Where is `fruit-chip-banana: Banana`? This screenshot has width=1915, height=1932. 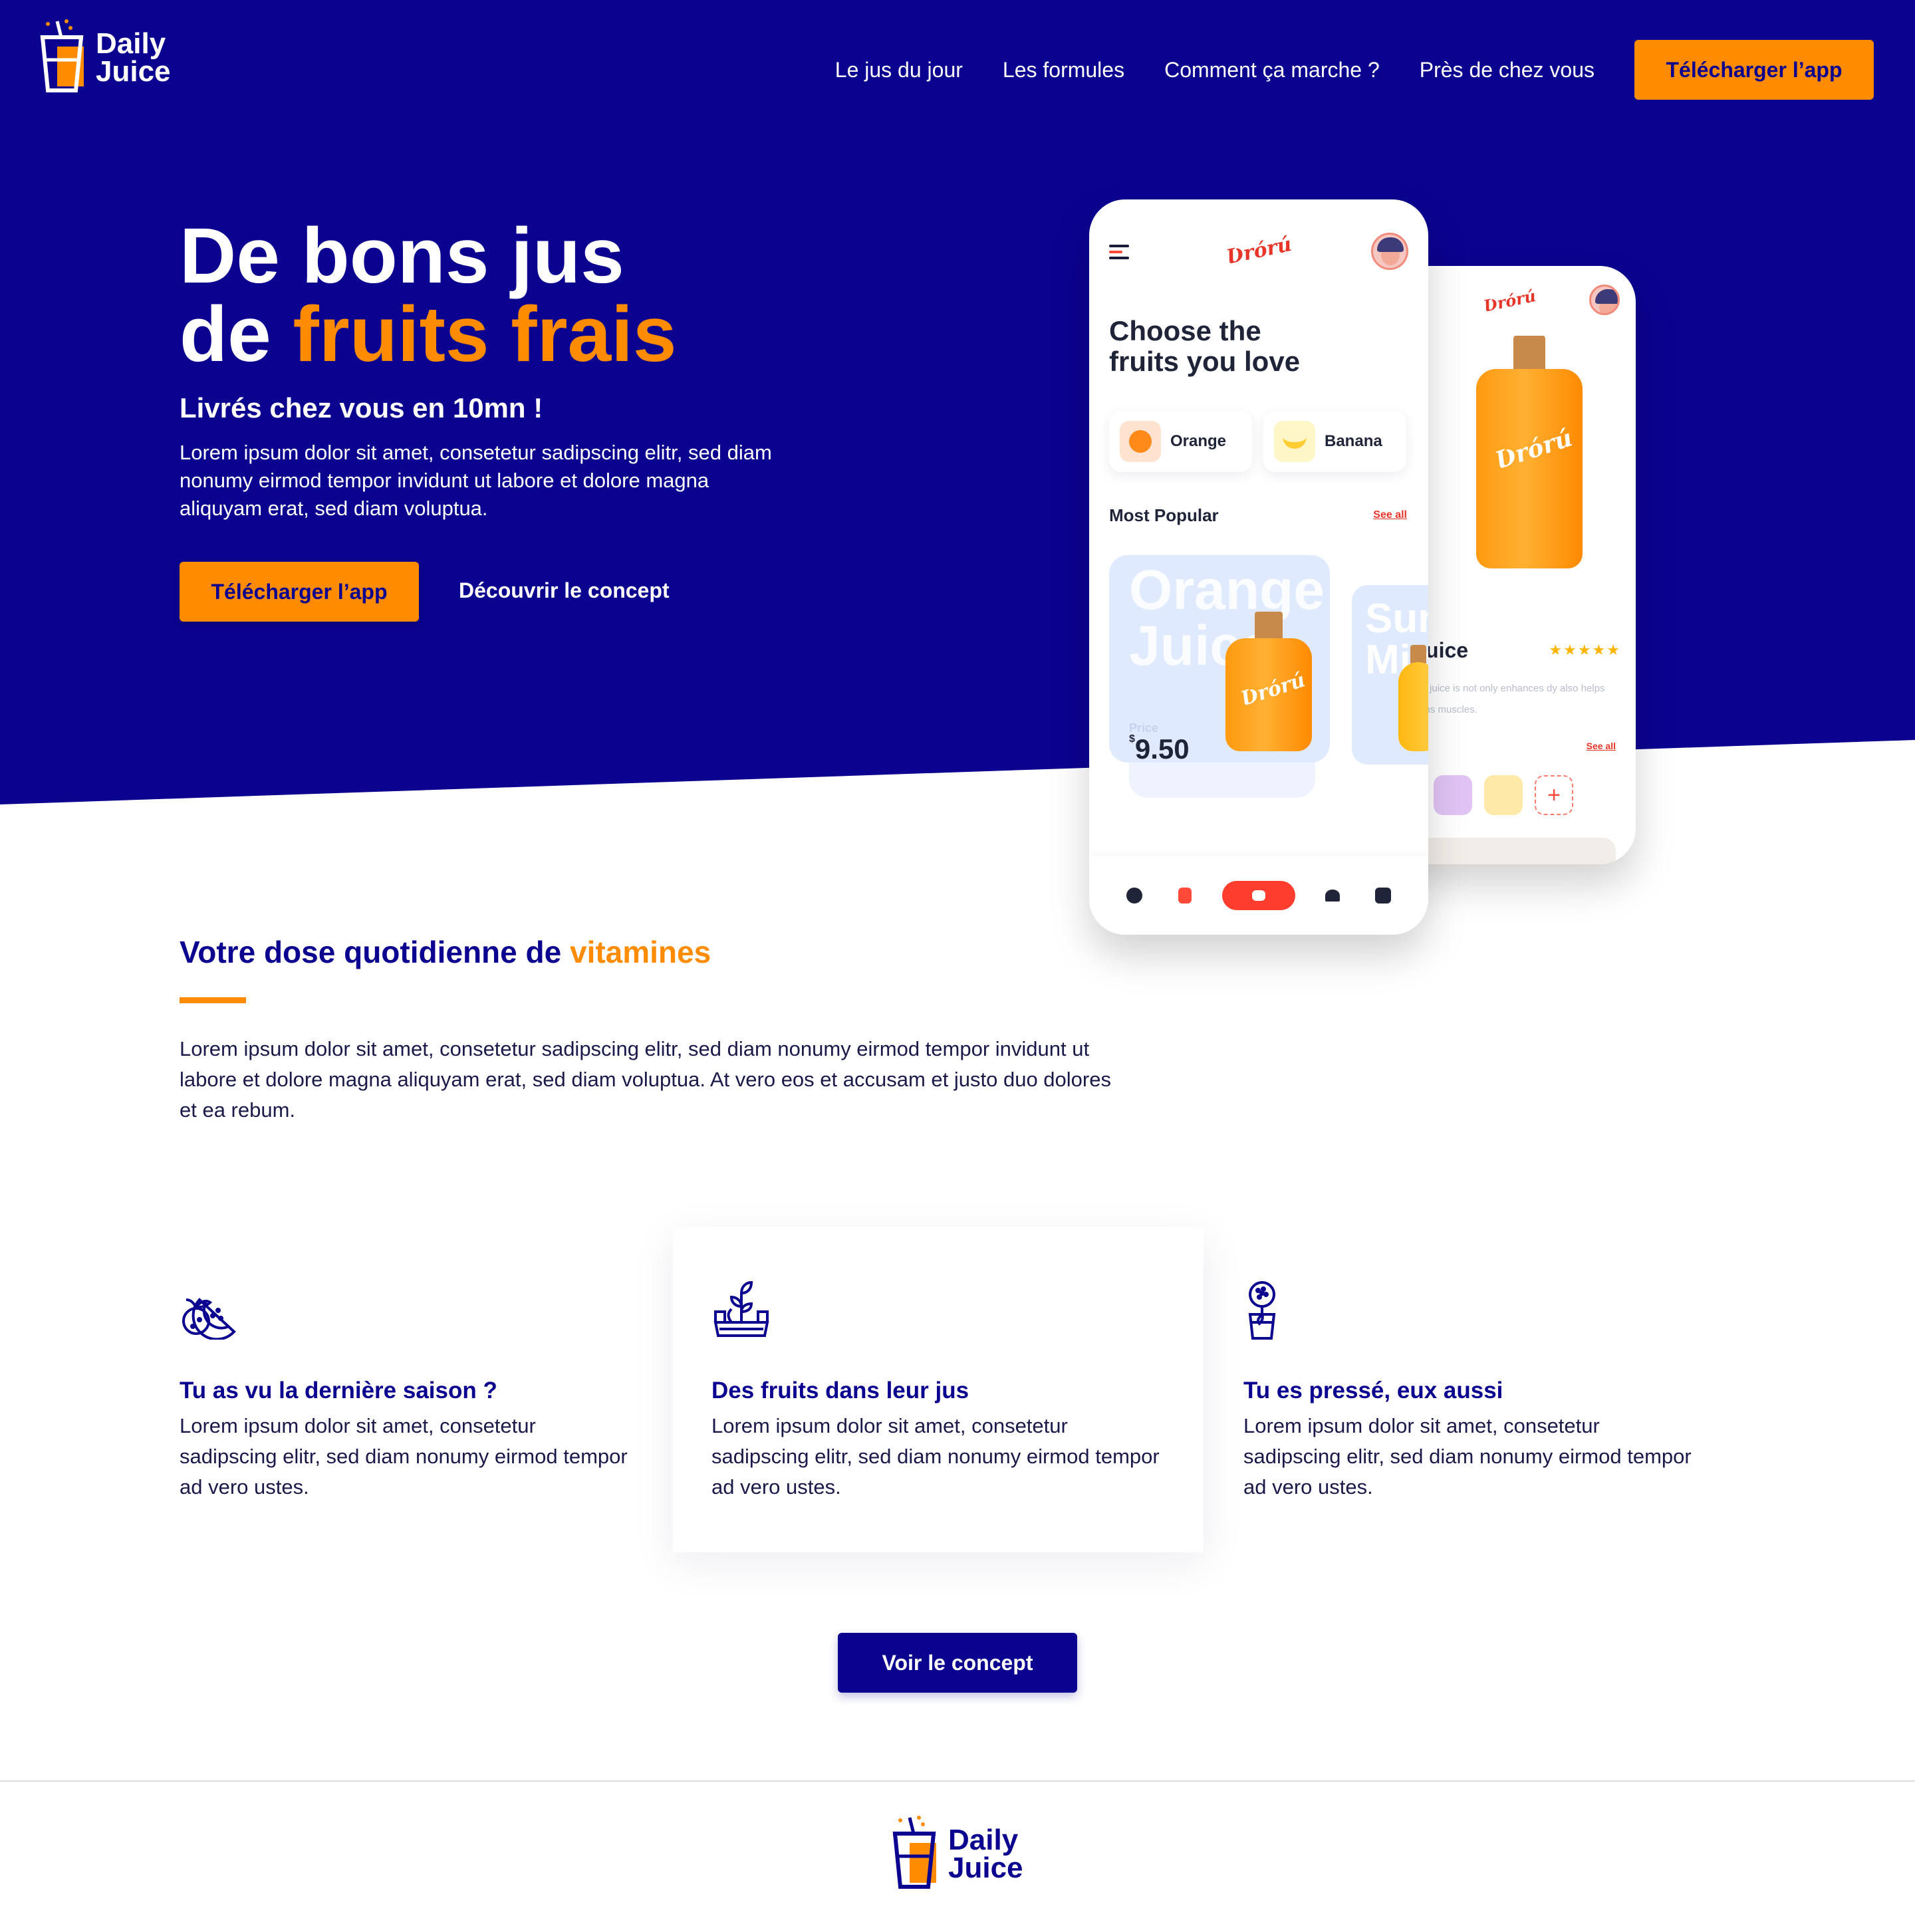
fruit-chip-banana: Banana is located at coordinates (1334, 441).